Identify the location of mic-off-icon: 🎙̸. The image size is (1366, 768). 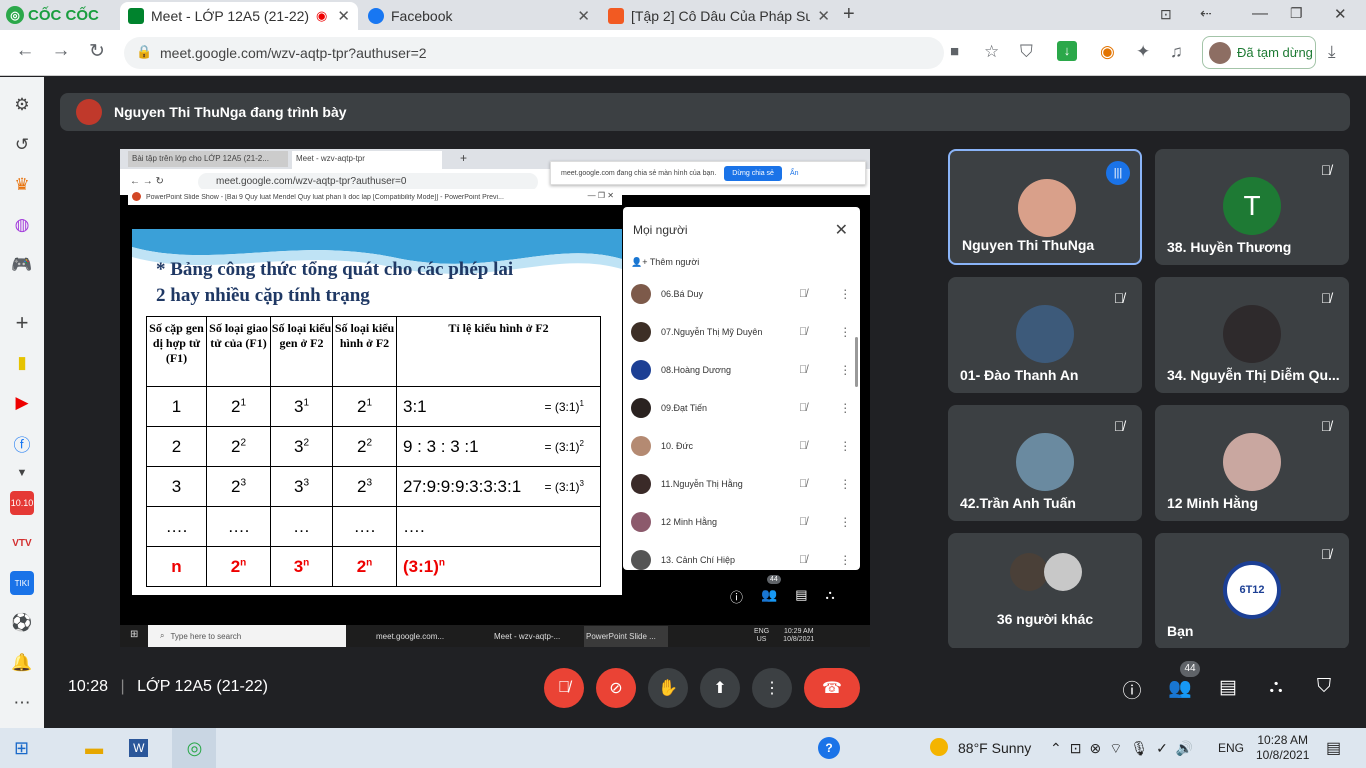
(564, 687).